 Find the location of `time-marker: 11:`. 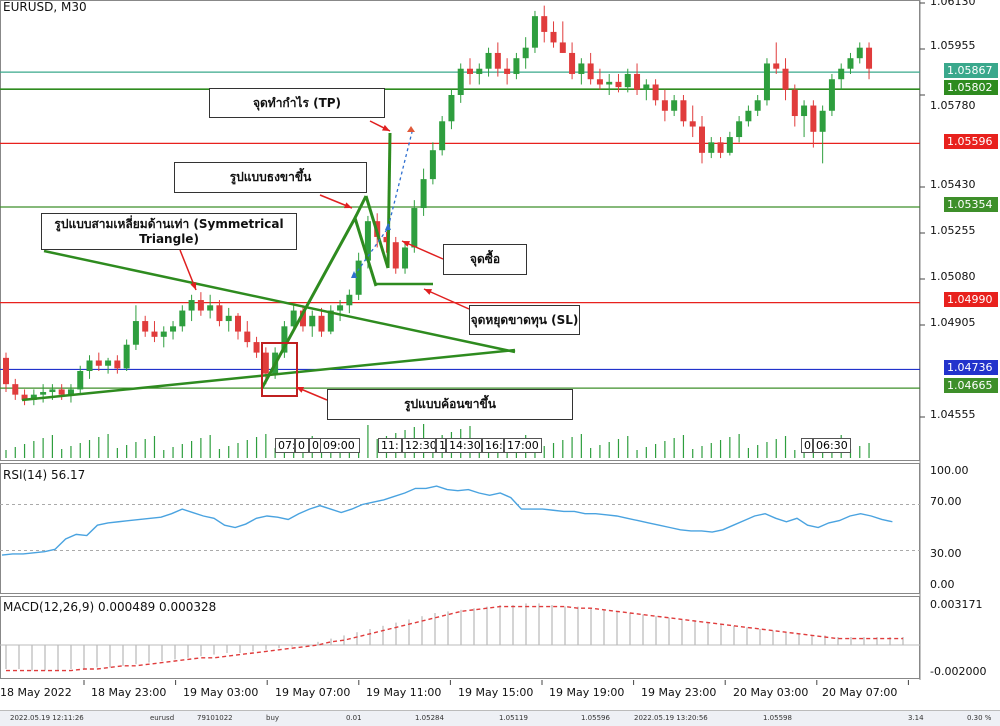

time-marker: 11: is located at coordinates (390, 445).